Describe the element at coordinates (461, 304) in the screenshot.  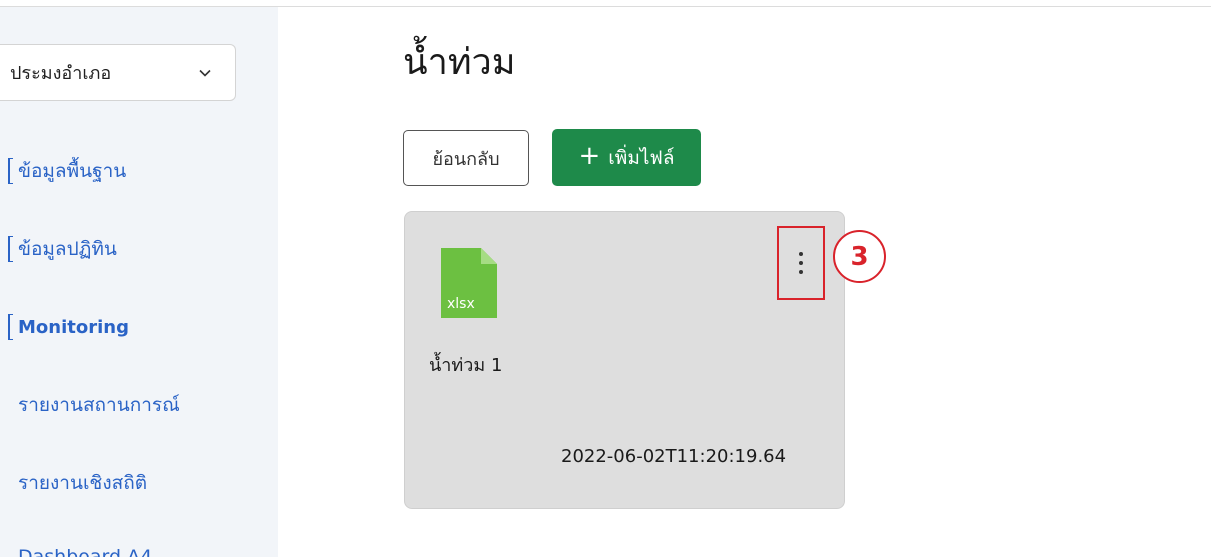
I see `file-type-label: xlsx` at that location.